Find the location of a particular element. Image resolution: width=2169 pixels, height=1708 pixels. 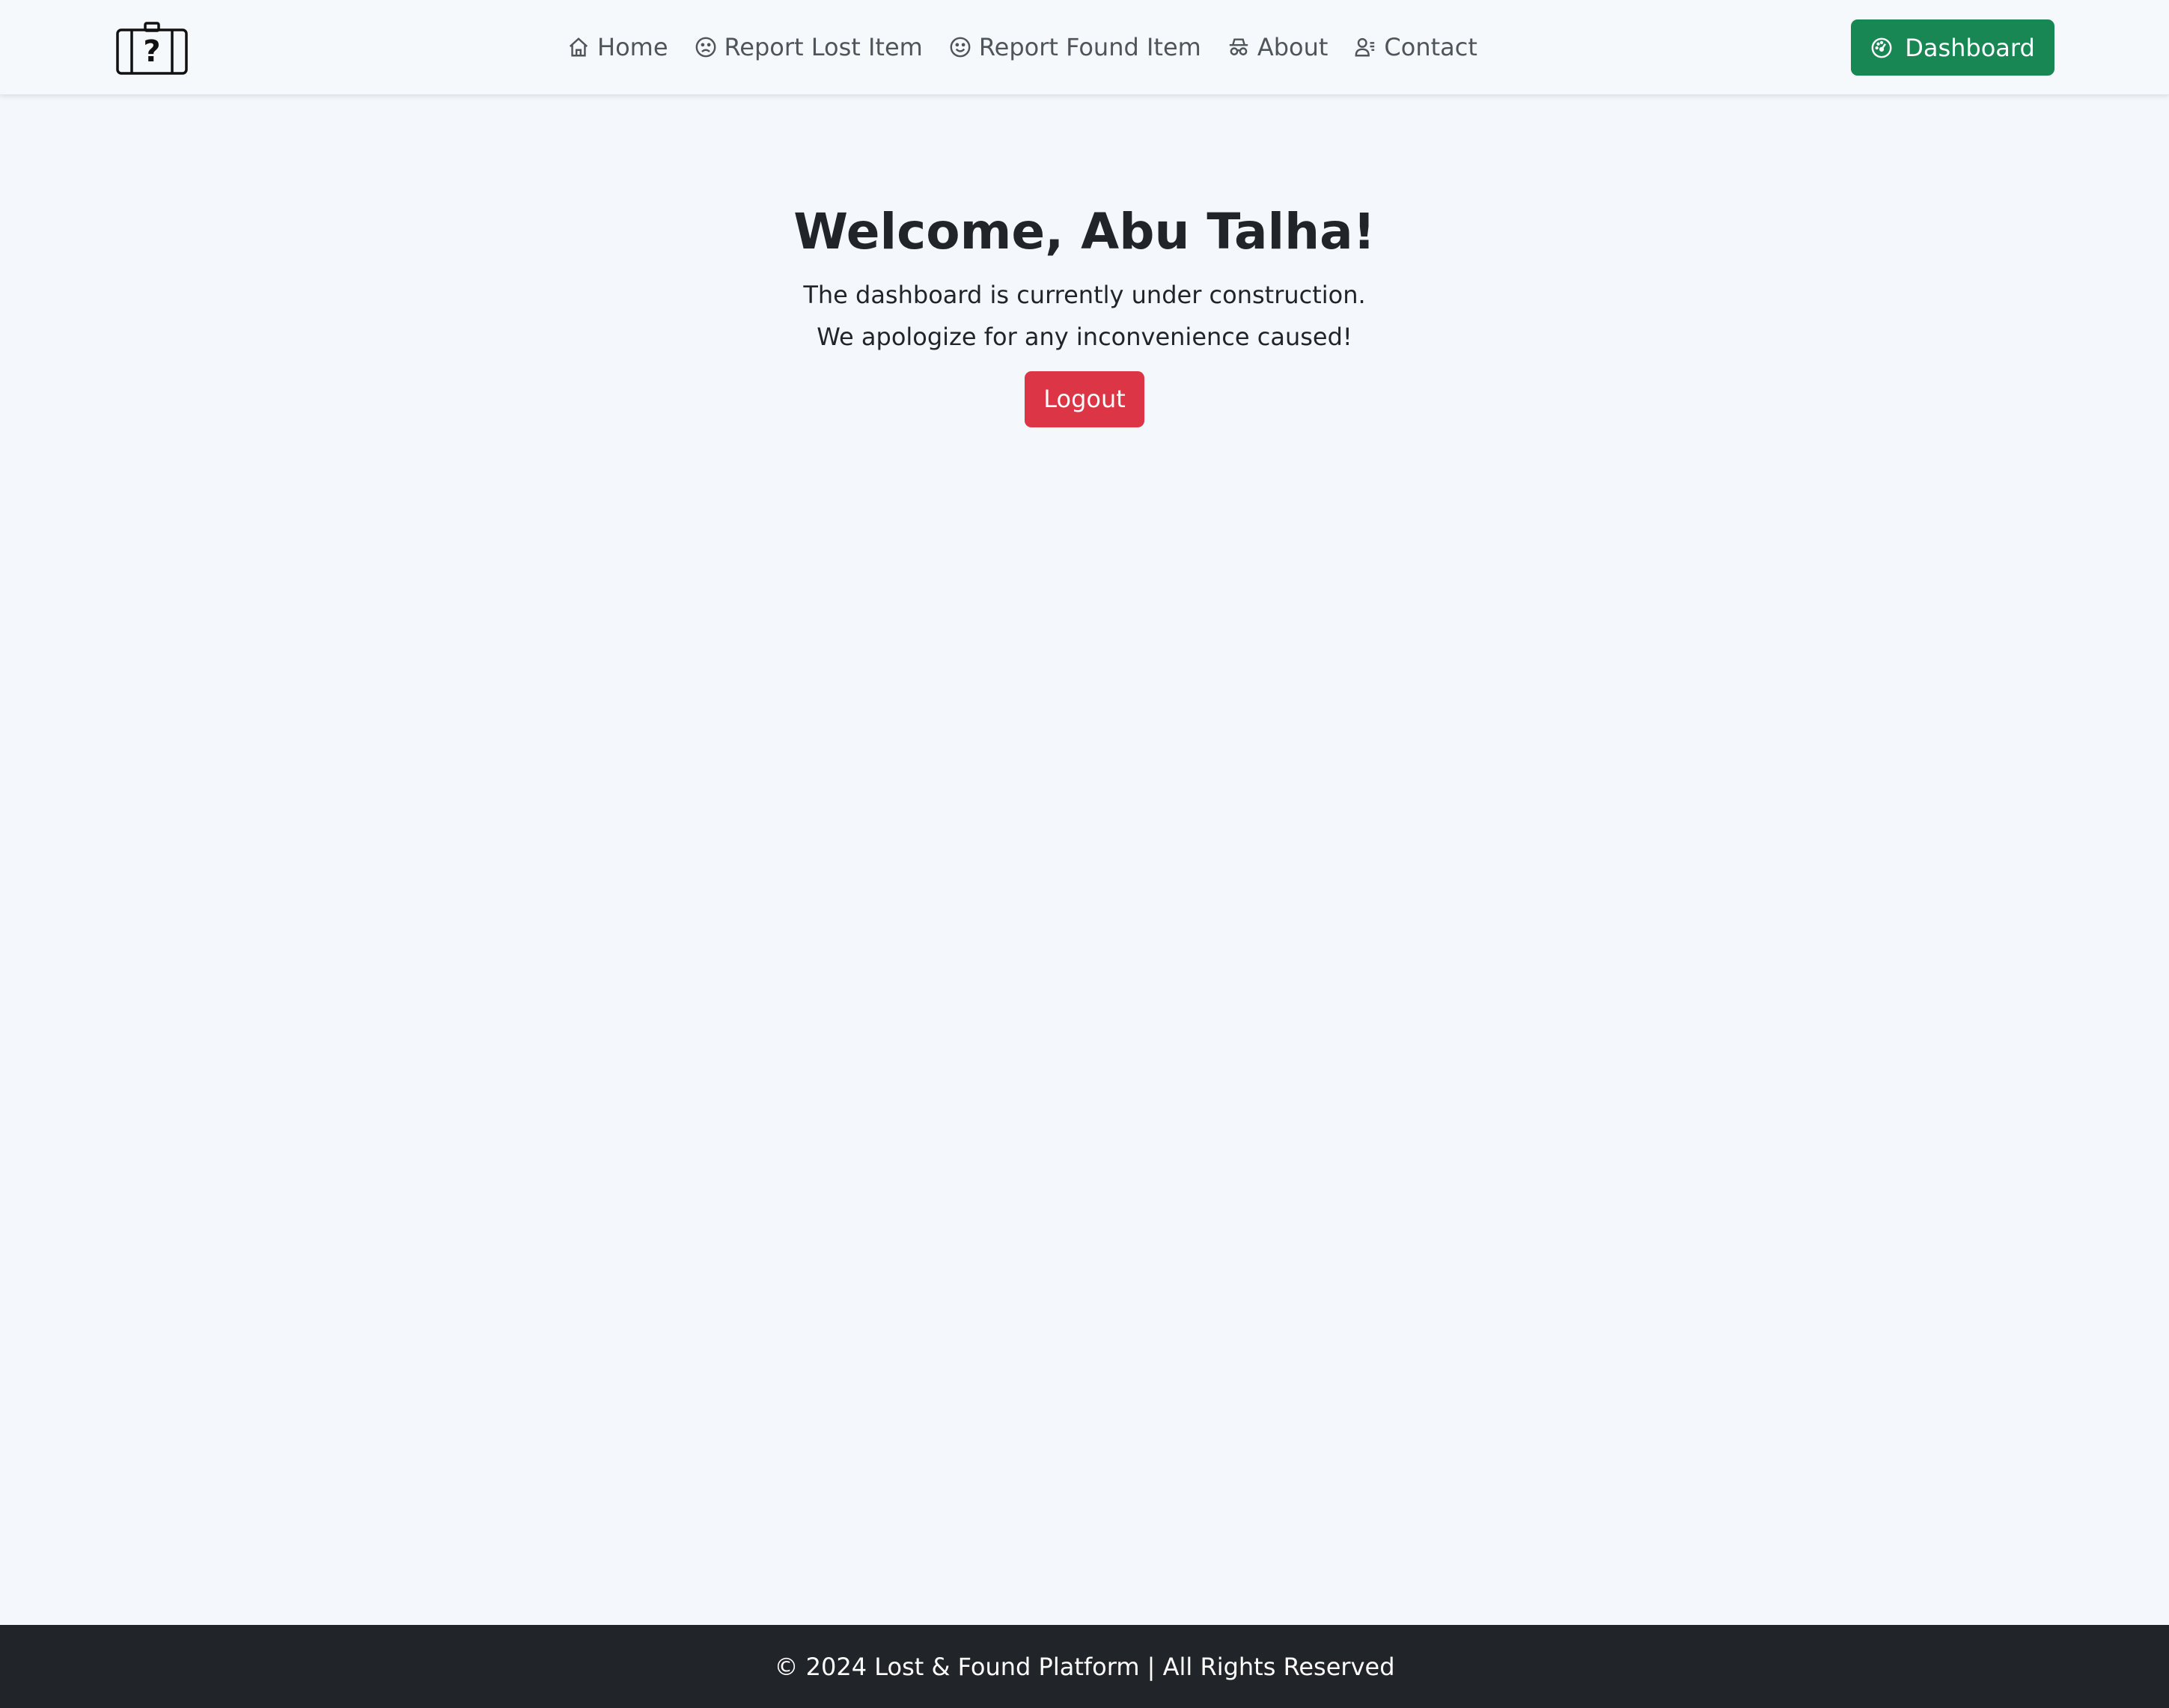

speedometer-icon is located at coordinates (1881, 47).